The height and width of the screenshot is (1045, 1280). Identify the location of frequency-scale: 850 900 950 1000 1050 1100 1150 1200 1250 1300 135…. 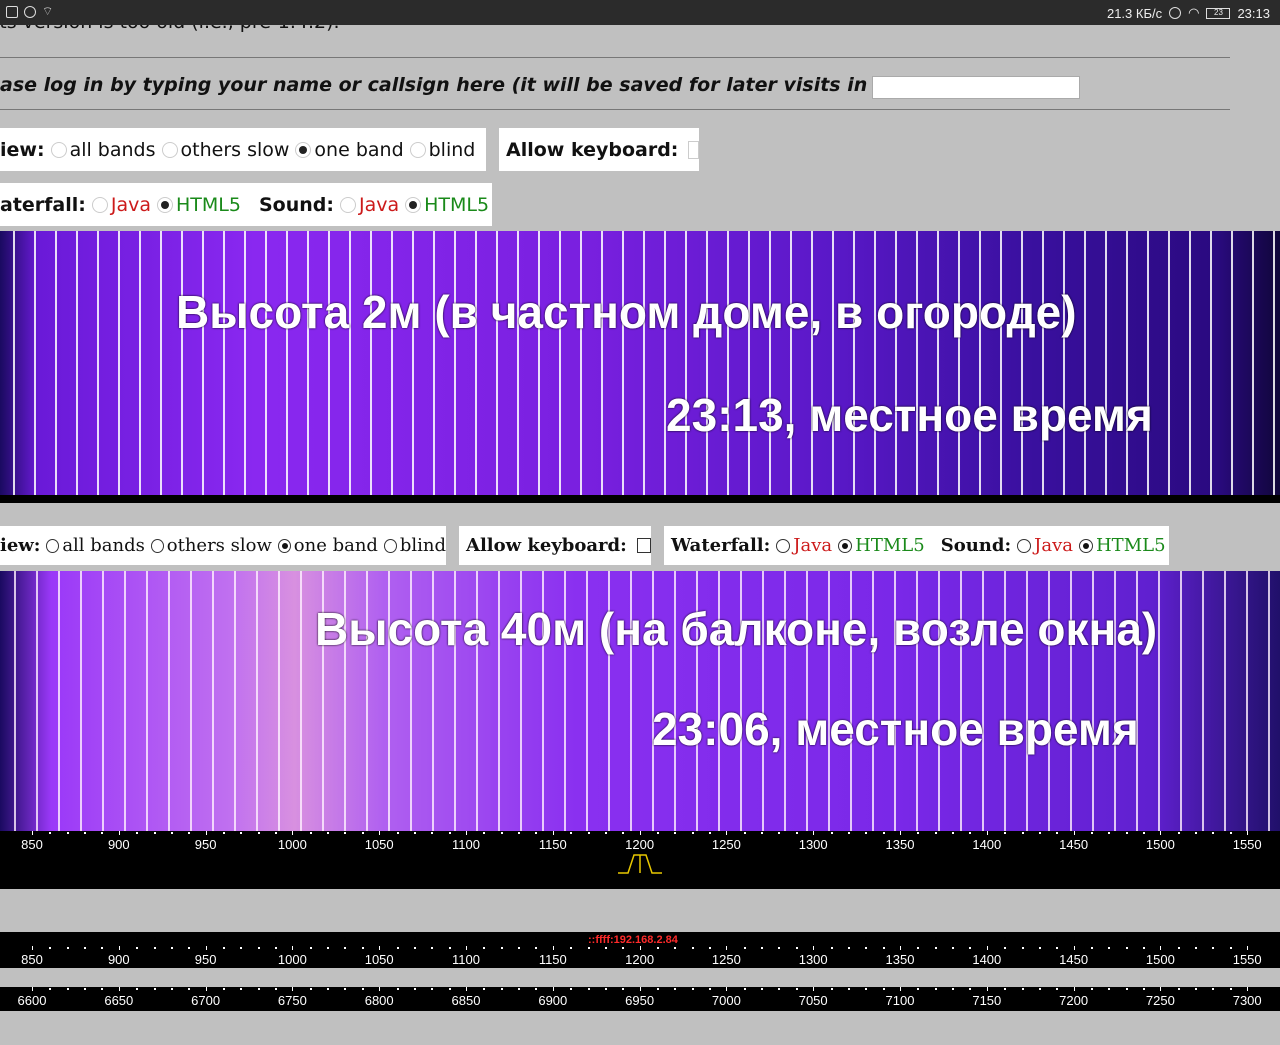
(640, 860).